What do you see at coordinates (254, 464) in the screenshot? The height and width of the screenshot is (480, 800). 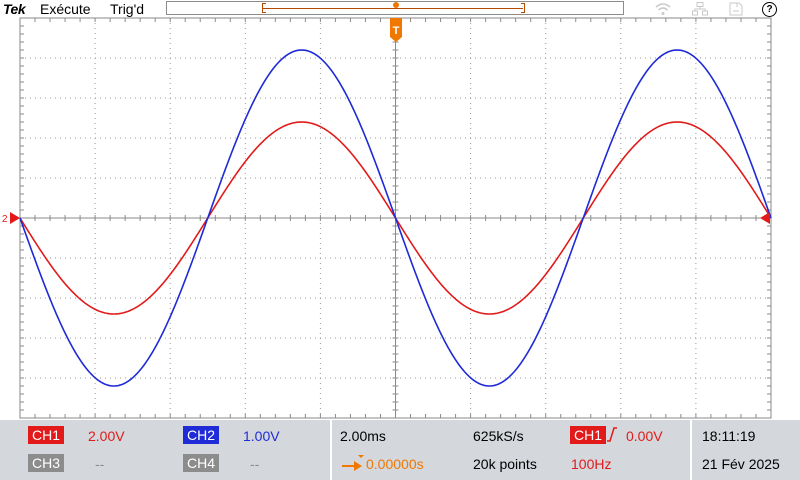 I see `ch4-scale: --` at bounding box center [254, 464].